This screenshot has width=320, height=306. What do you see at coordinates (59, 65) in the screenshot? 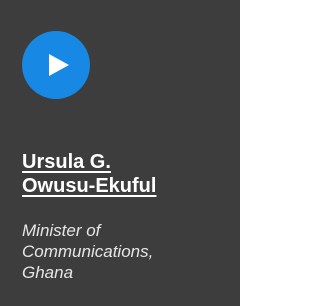
I see `play-icon` at bounding box center [59, 65].